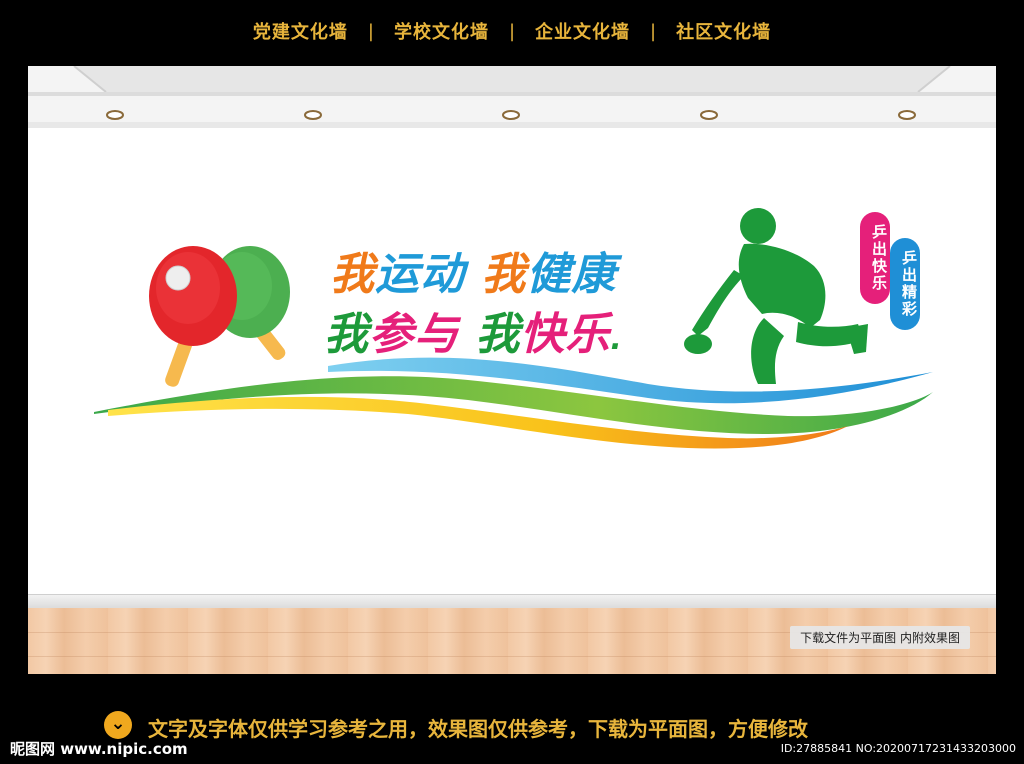  What do you see at coordinates (512, 31) in the screenshot?
I see `top-nav: 党建文化墙 | 学校文化墙 | 企业文化墙 | 社区文化墙` at bounding box center [512, 31].